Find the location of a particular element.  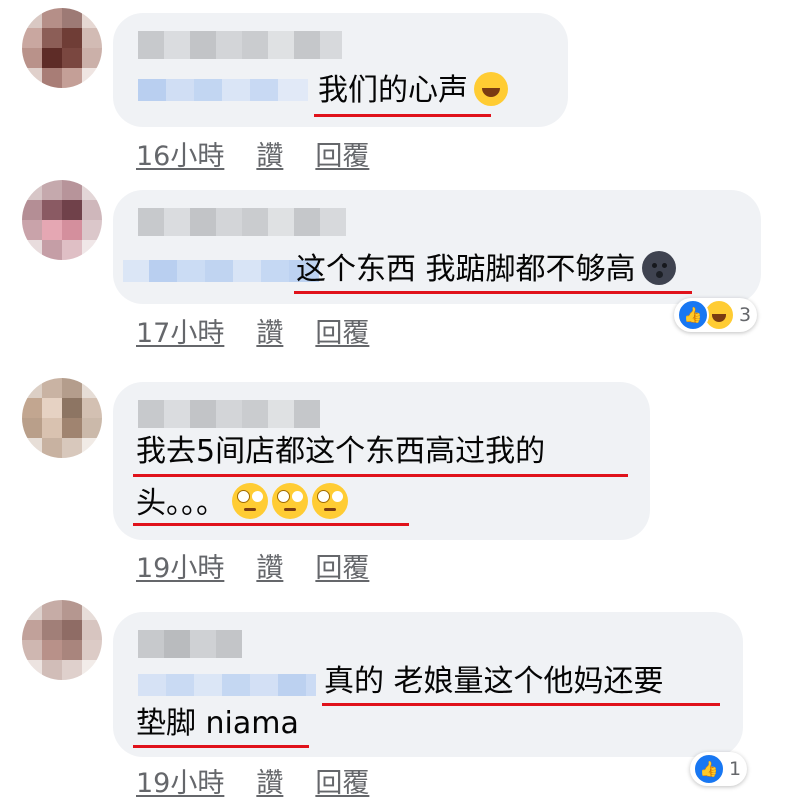

comment-actions: 16小時 讚 回覆 is located at coordinates (252, 153).